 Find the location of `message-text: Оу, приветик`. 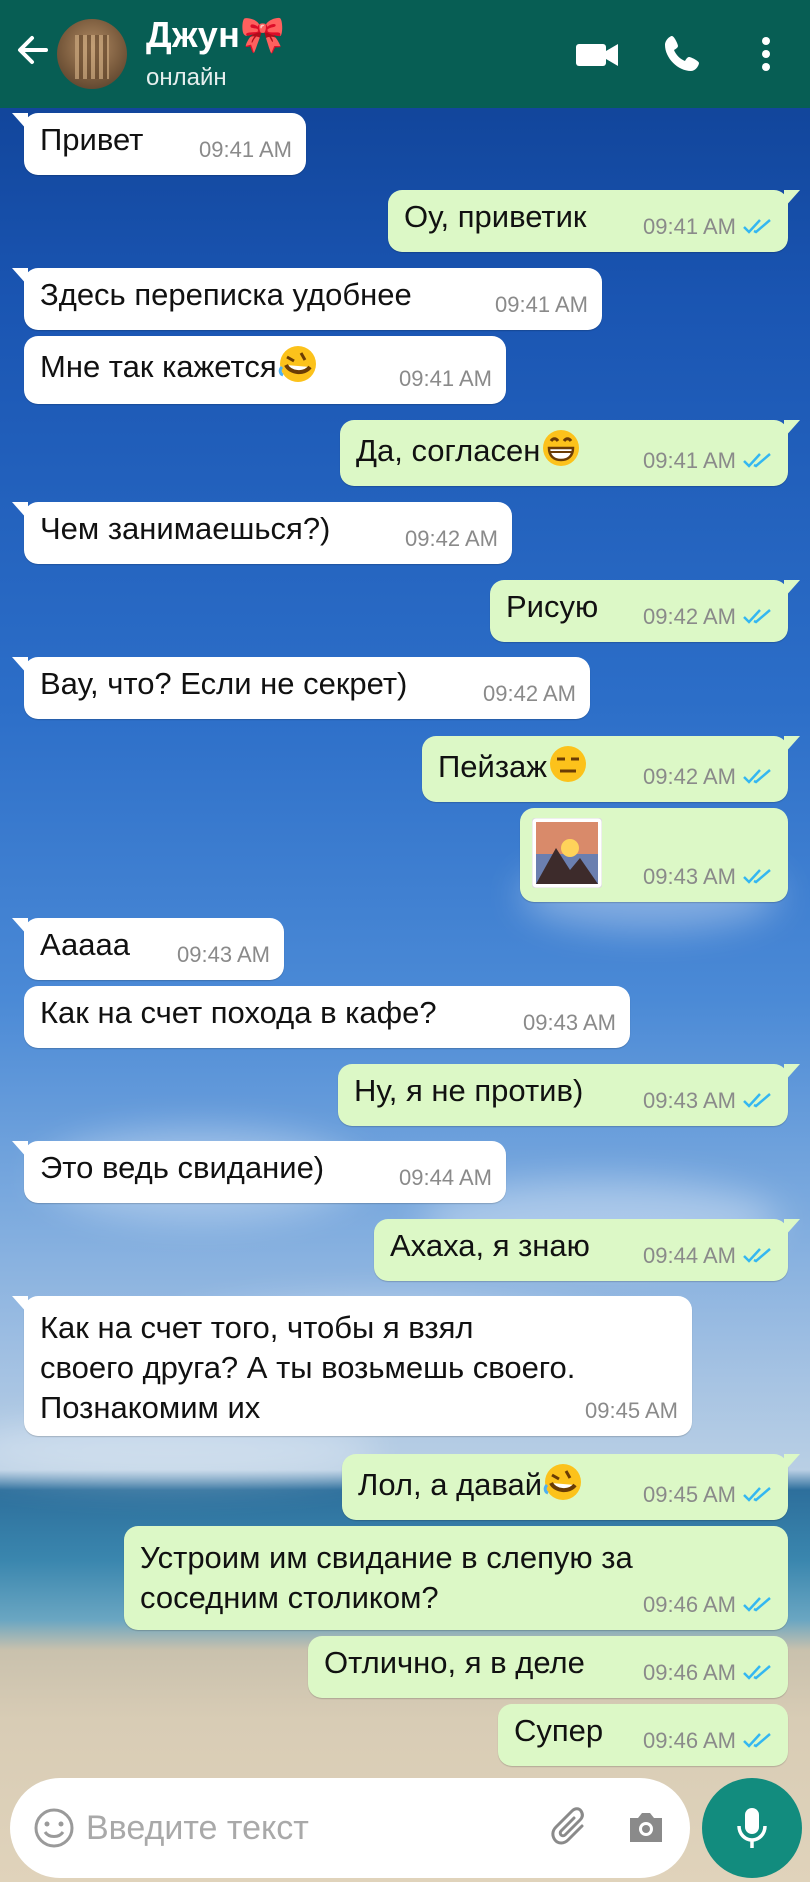

message-text: Оу, приветик is located at coordinates (495, 216).